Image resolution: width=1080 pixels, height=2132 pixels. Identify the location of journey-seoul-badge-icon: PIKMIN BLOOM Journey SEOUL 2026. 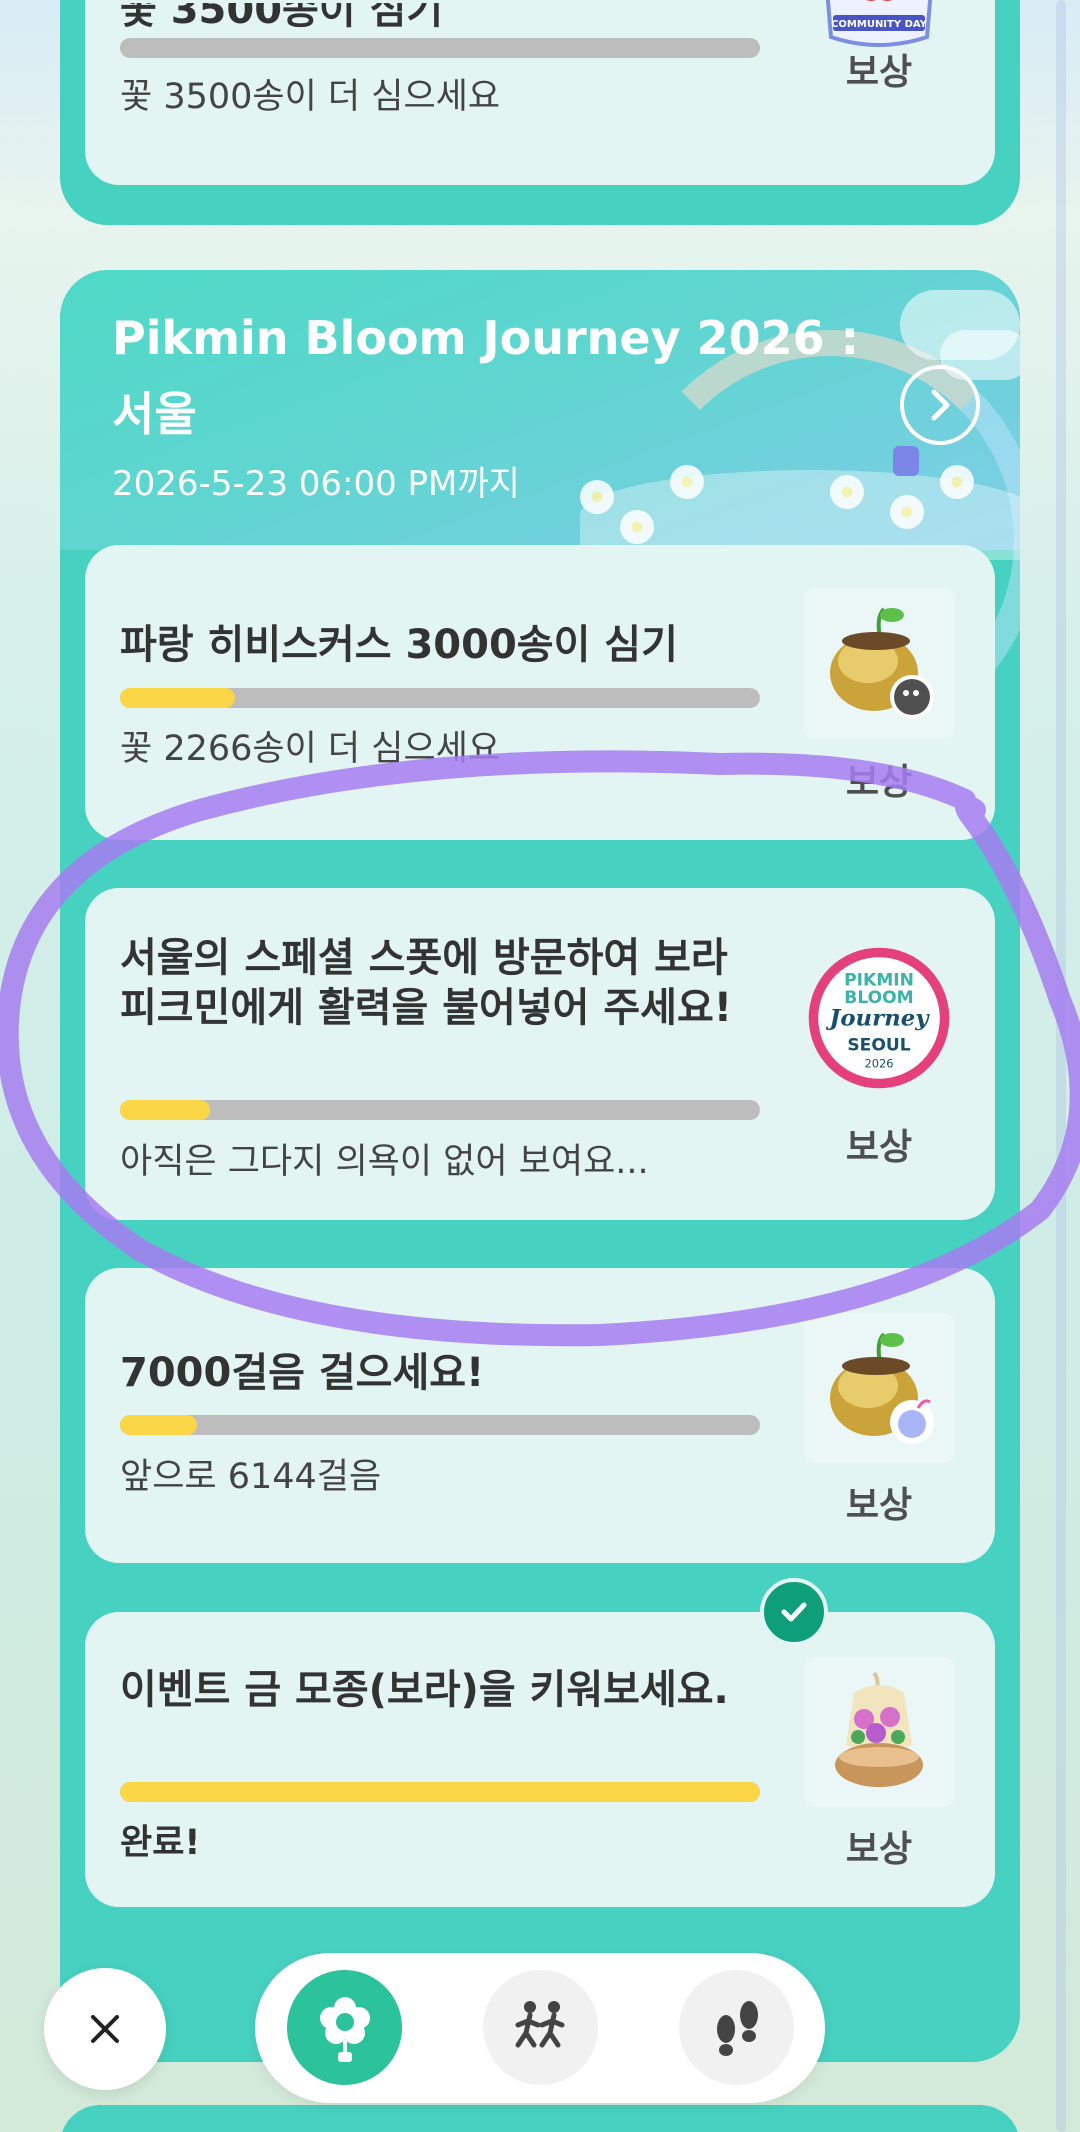
(879, 1018).